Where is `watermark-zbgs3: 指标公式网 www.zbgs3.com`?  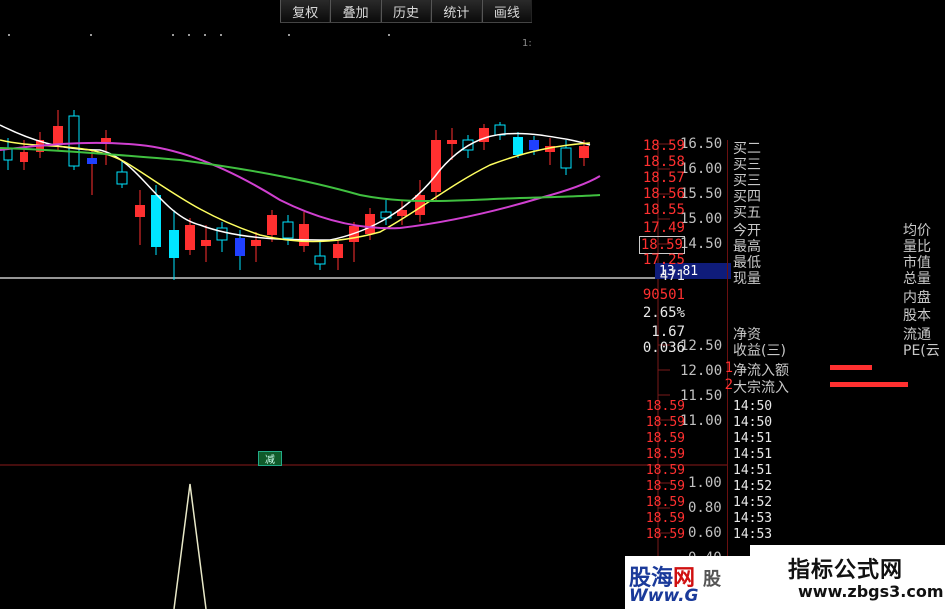 watermark-zbgs3: 指标公式网 www.zbgs3.com is located at coordinates (847, 577).